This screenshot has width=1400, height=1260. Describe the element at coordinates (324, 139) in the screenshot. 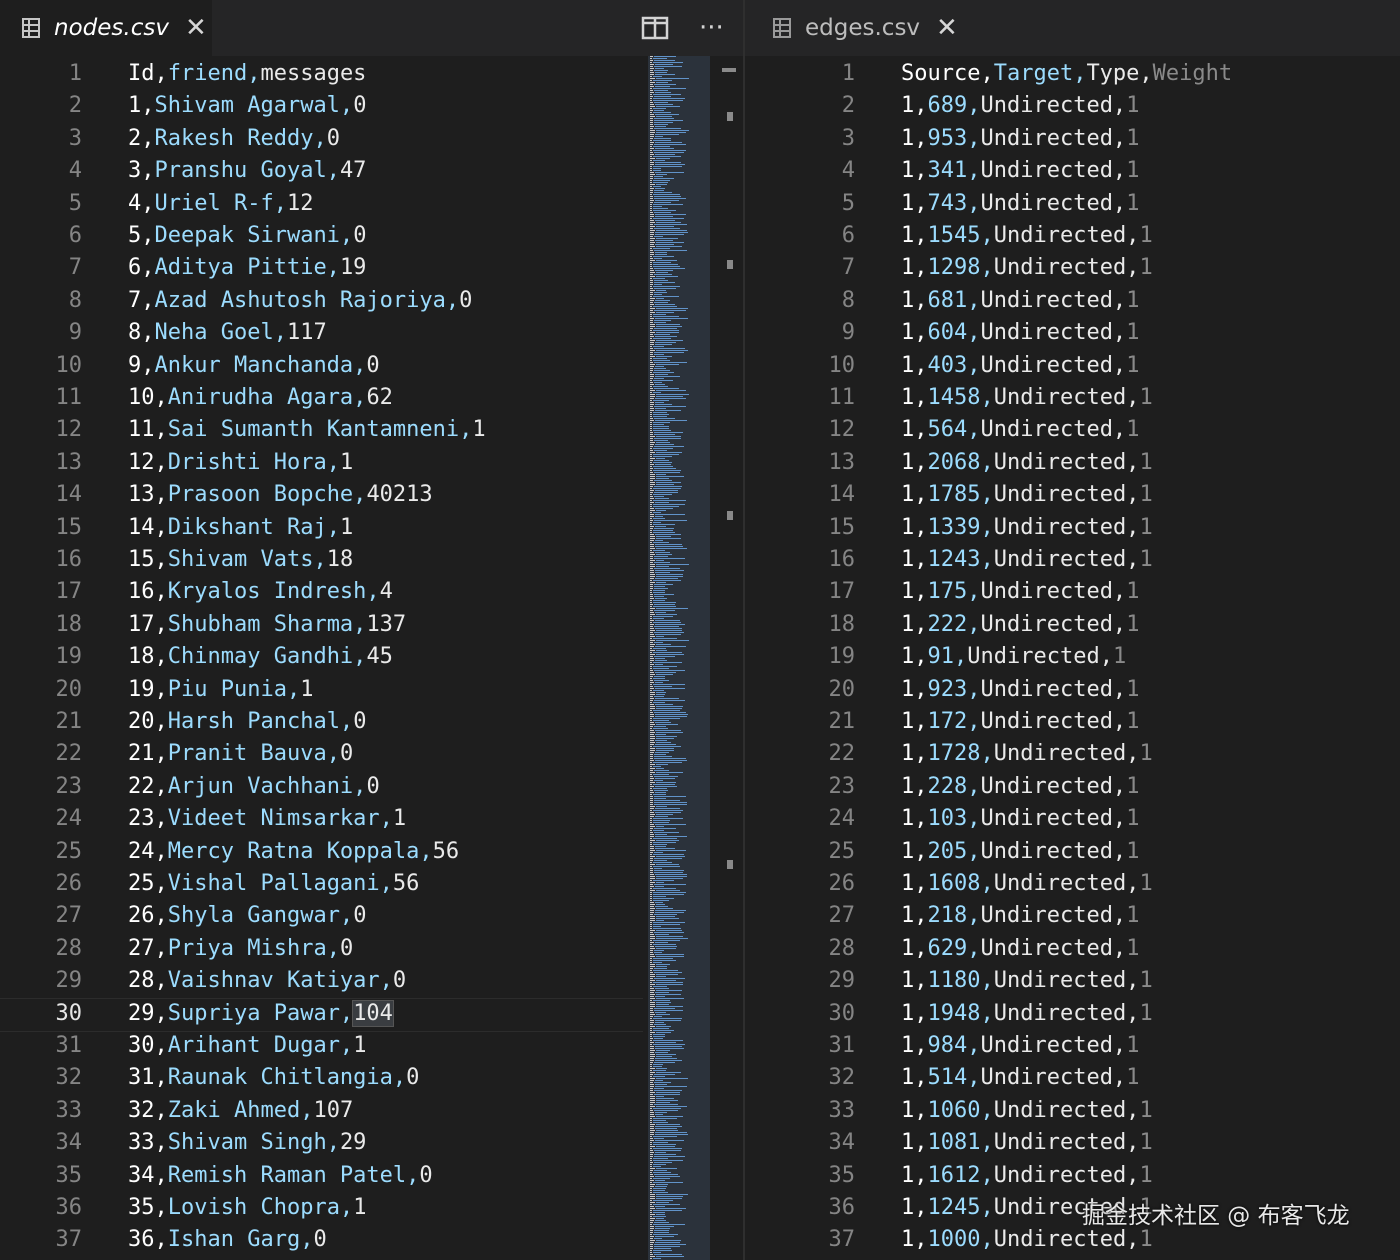

I see `code-line: 3 2,Rakesh Reddy,0` at that location.